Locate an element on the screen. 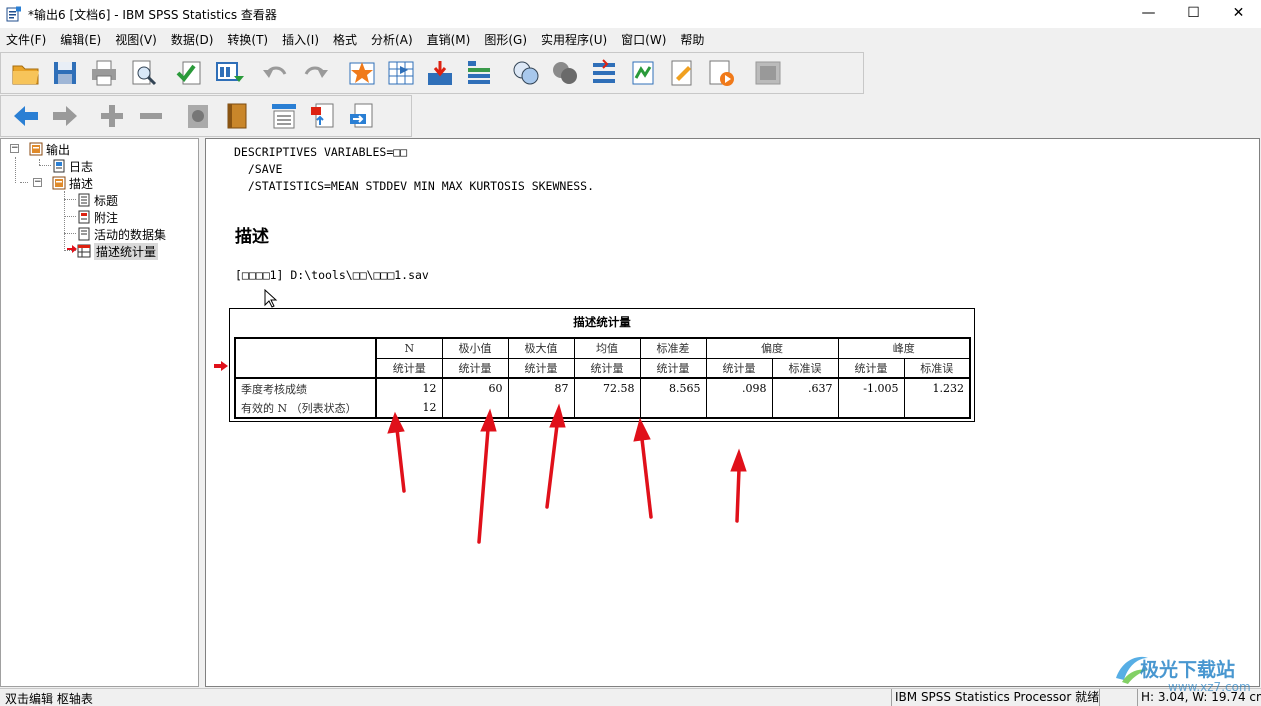  col-header-min: 极小值 is located at coordinates (474, 348).